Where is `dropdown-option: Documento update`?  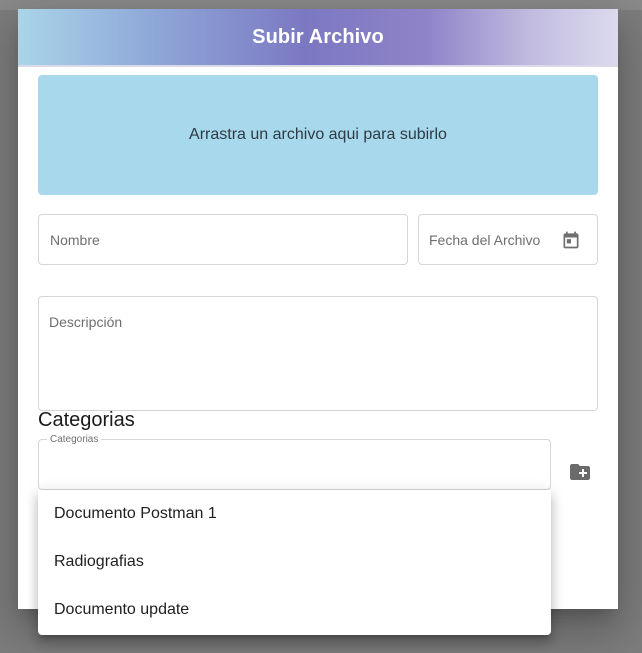
dropdown-option: Documento update is located at coordinates (294, 610).